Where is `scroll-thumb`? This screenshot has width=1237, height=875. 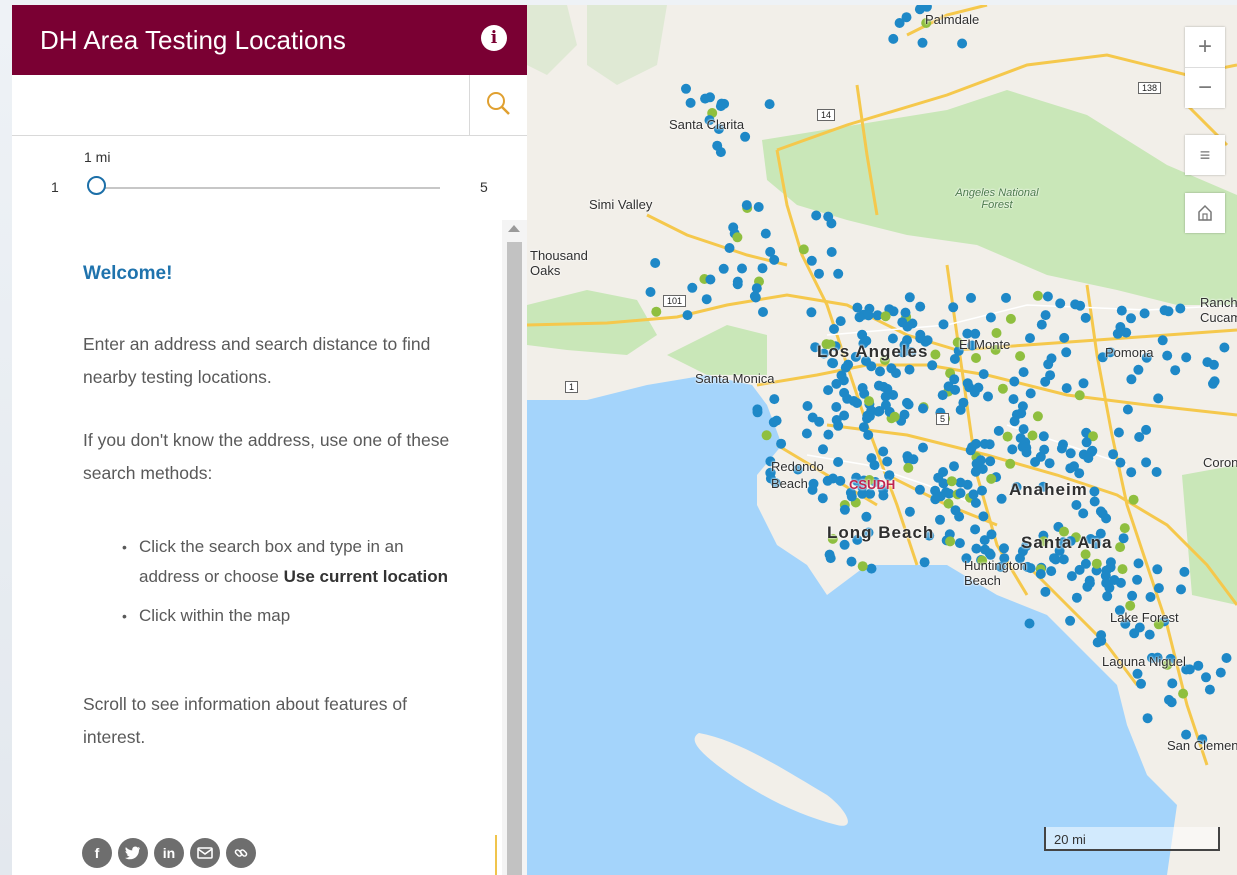 scroll-thumb is located at coordinates (514, 558).